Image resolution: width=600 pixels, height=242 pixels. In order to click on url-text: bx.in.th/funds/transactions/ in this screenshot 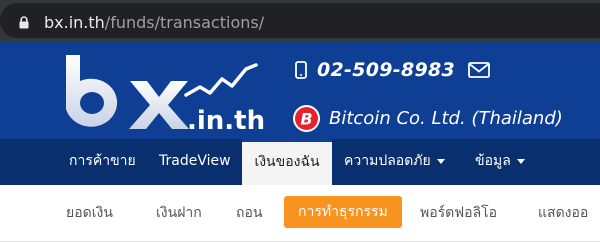, I will do `click(154, 23)`.